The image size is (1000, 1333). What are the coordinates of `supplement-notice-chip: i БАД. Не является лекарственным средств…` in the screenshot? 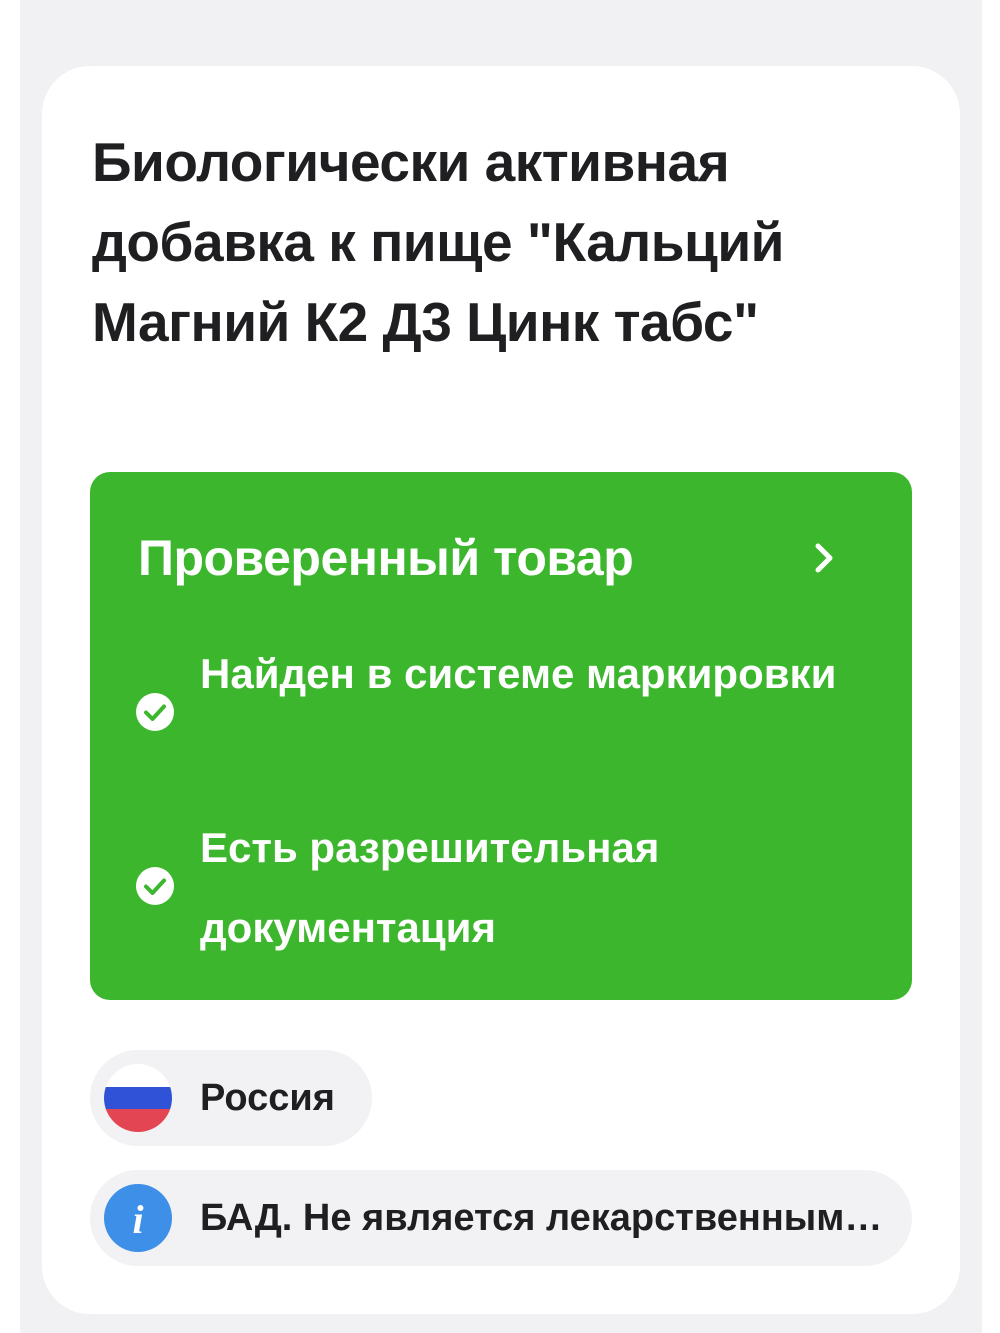 It's located at (501, 1218).